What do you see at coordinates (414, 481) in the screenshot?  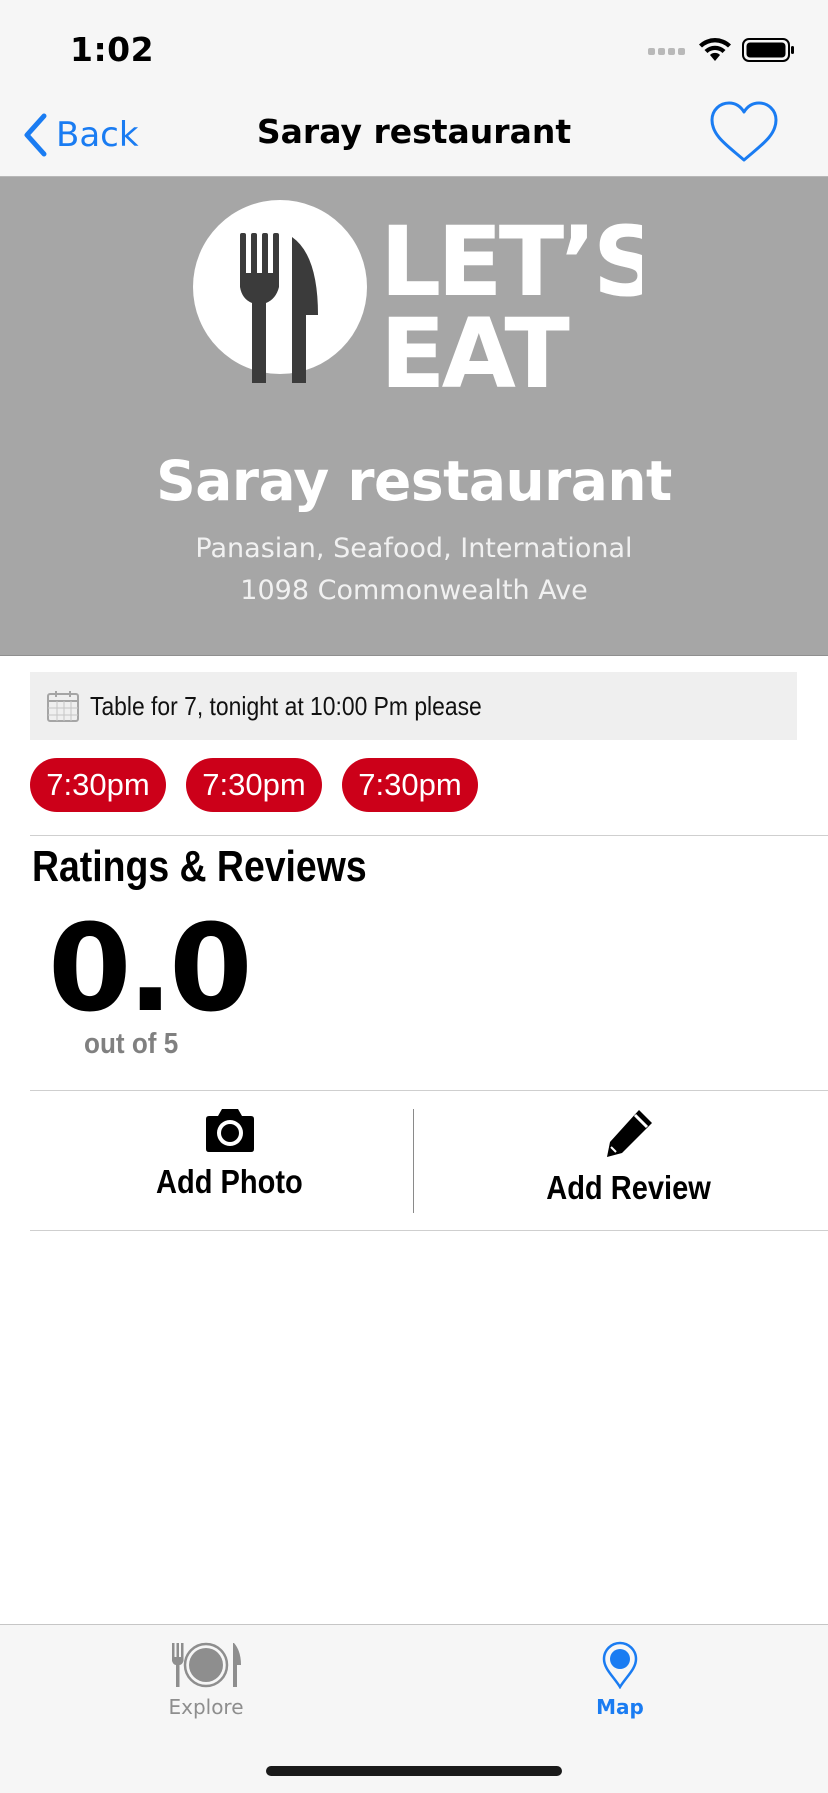 I see `restaurant-name: Saray restaurant` at bounding box center [414, 481].